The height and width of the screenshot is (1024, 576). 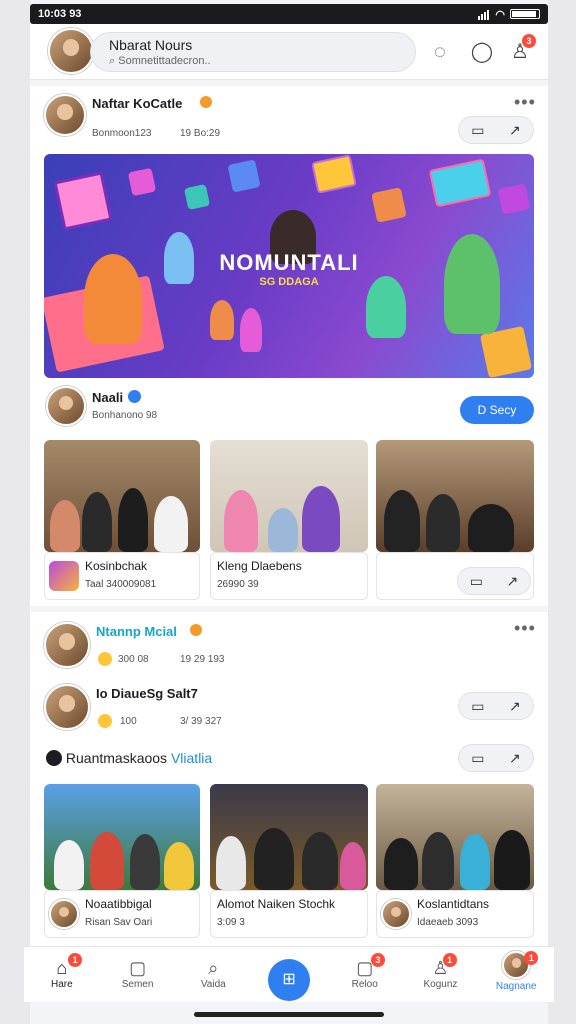 I want to click on grid-caption-tile: Koslantidtans Idaeaeb 3093, so click(x=455, y=914).